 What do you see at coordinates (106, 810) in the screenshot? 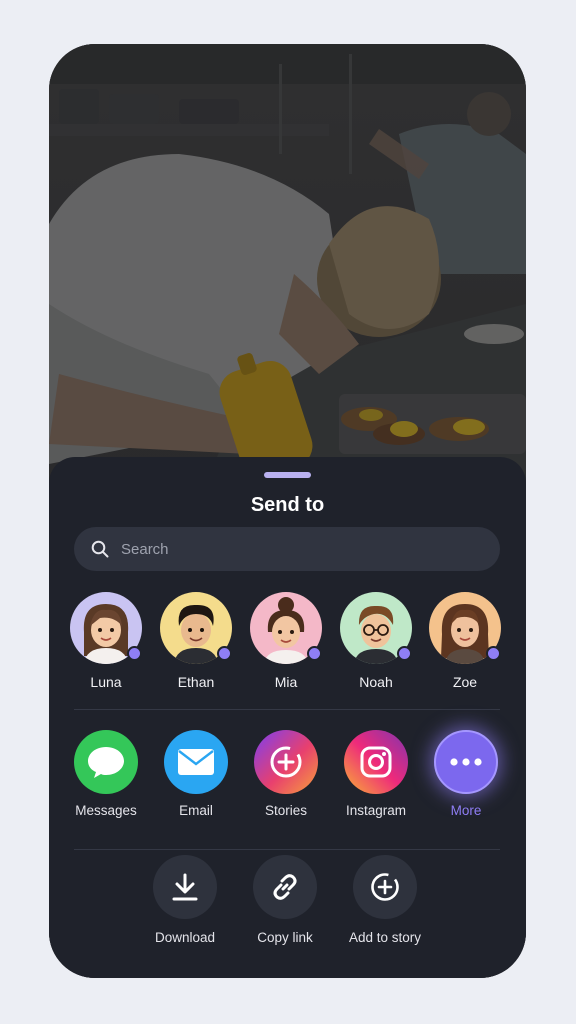
I see `app-label: Messages` at bounding box center [106, 810].